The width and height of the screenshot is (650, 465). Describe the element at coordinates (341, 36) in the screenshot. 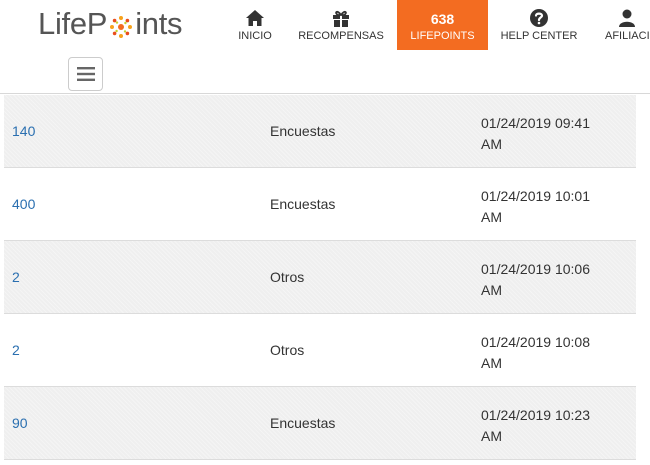

I see `nav-rewards-label: RECOMPENSAS` at that location.